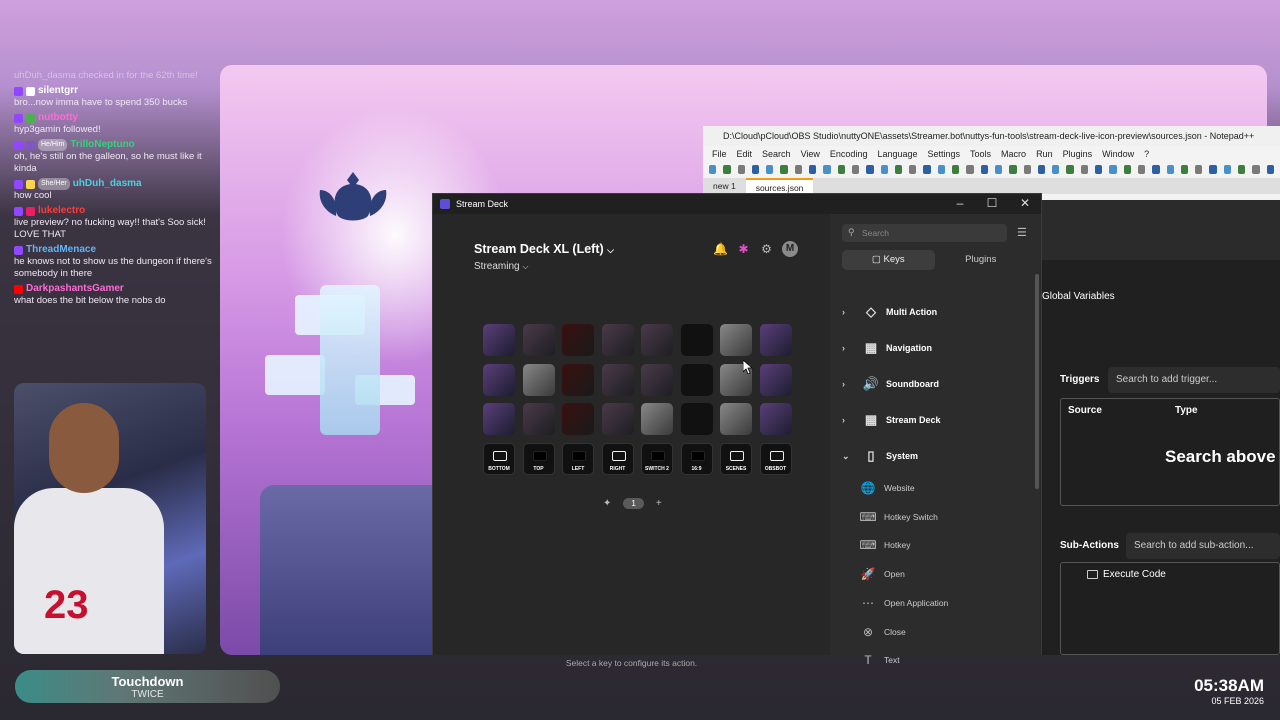 This screenshot has width=1280, height=720. What do you see at coordinates (887, 488) in the screenshot?
I see `action-item: 🌐 Website` at bounding box center [887, 488].